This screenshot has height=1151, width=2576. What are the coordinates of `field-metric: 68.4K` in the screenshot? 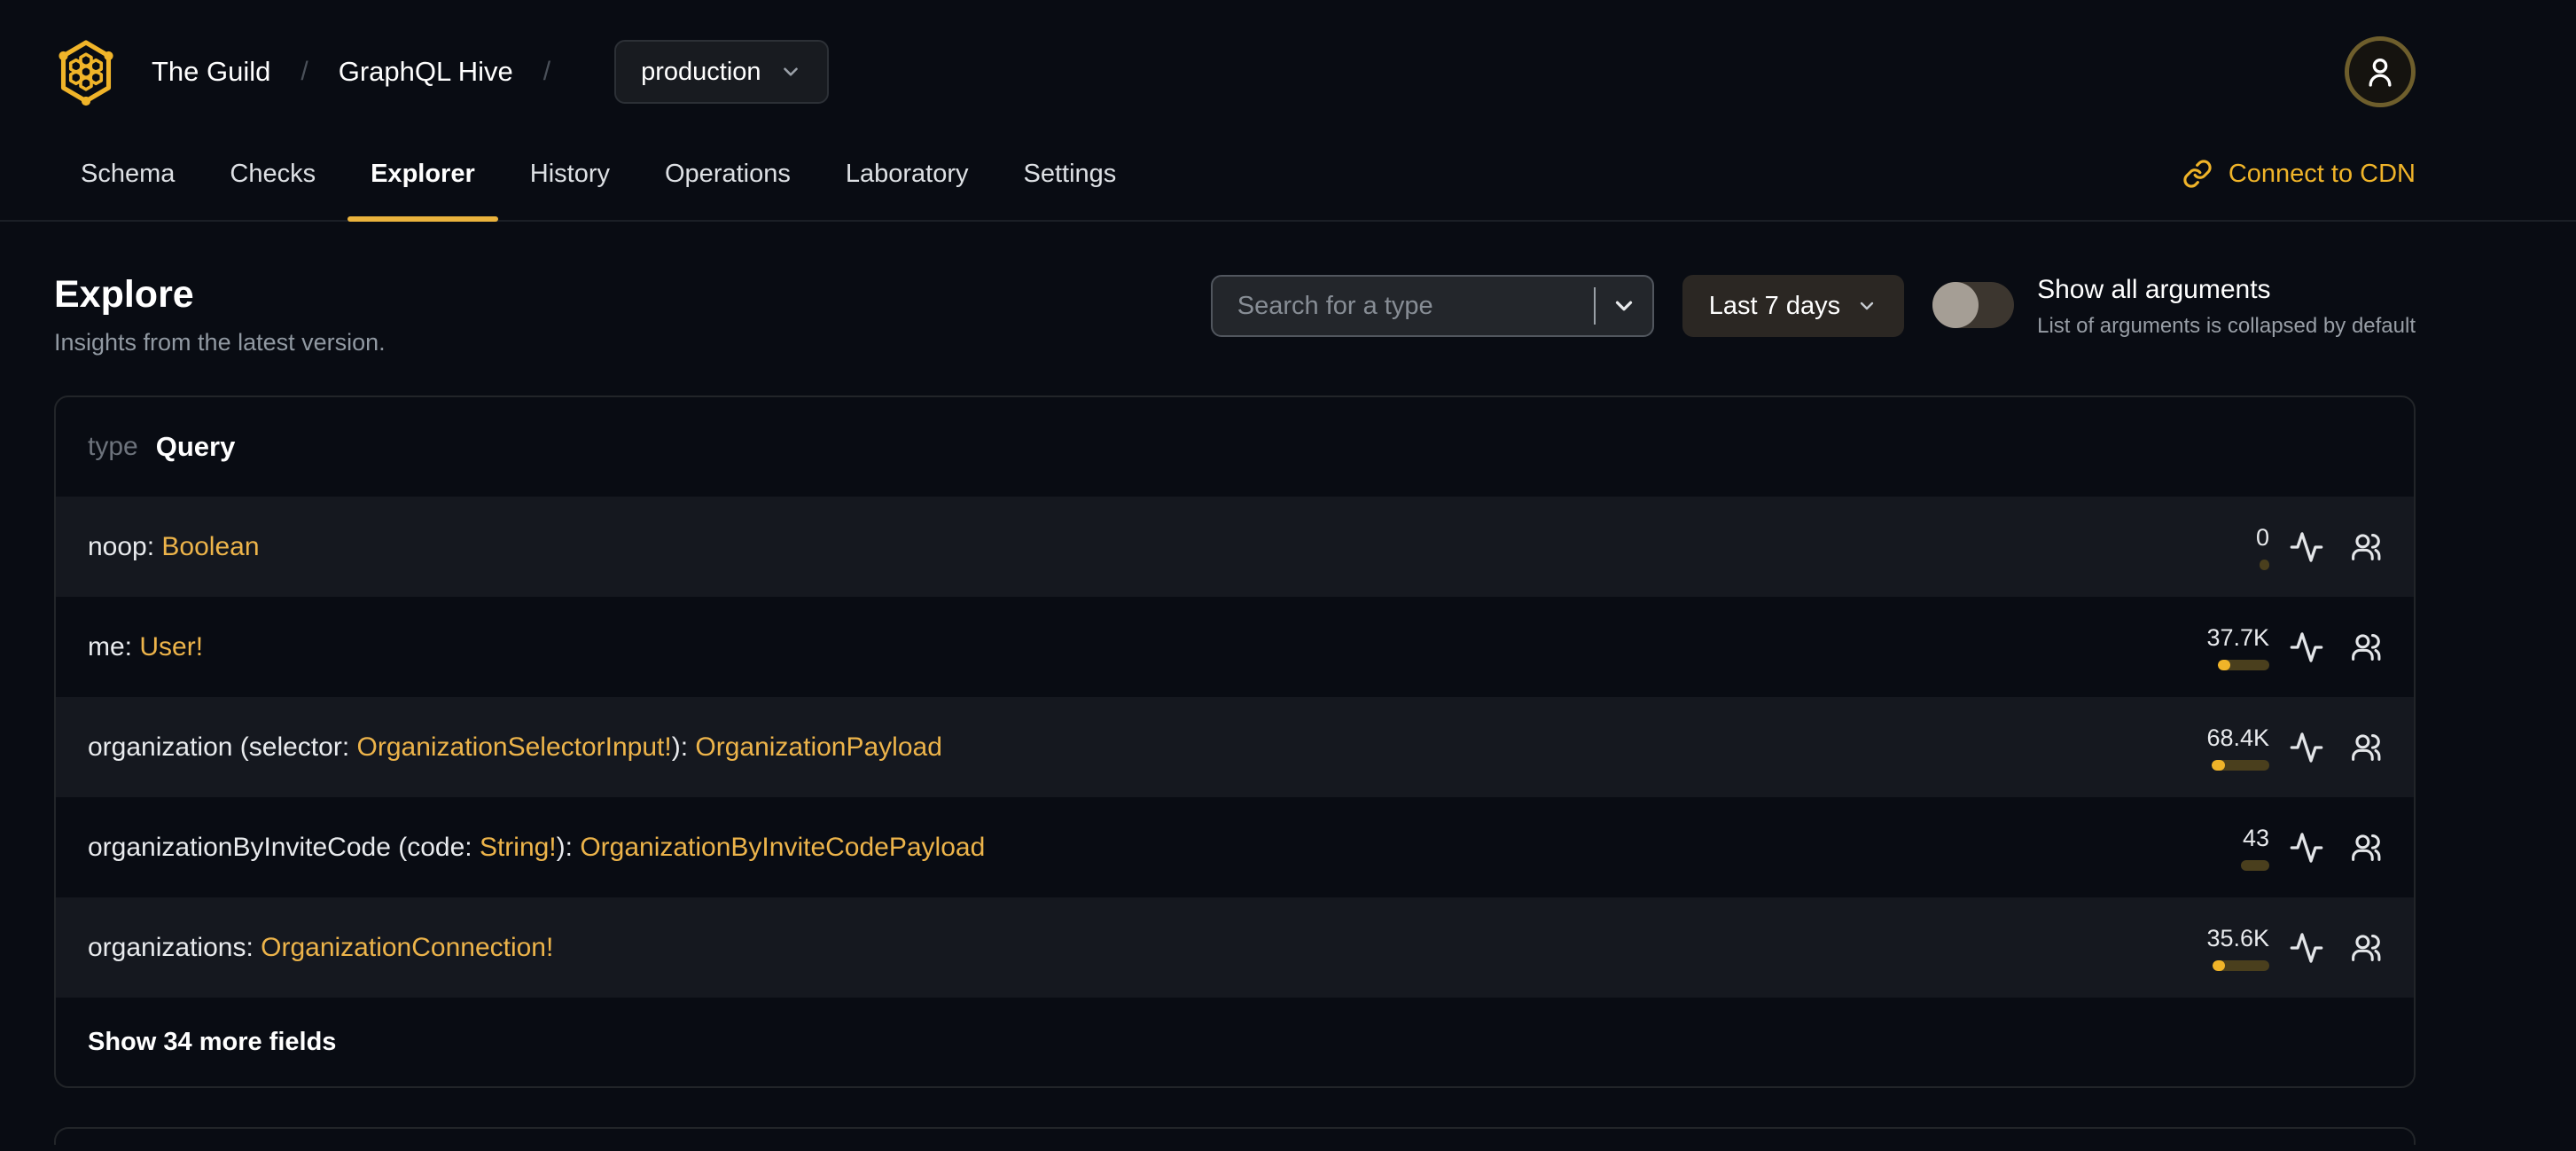 It's located at (2237, 747).